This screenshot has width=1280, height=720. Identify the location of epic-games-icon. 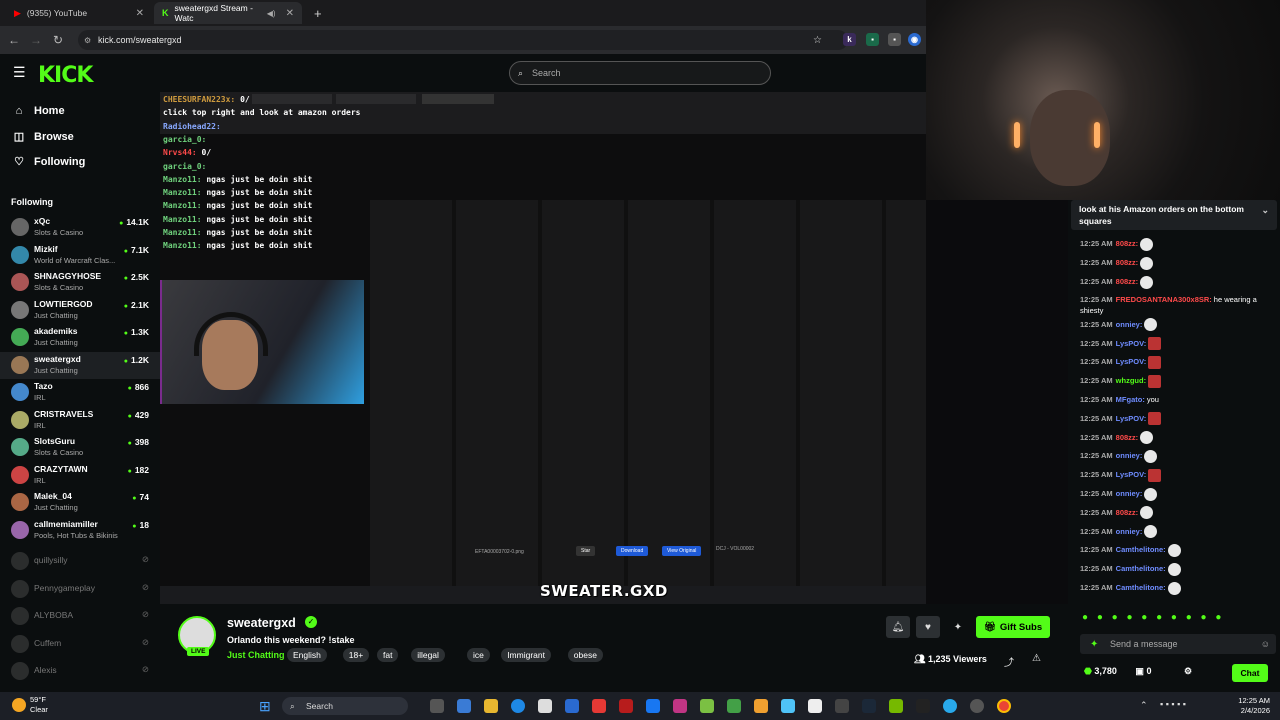
(923, 706).